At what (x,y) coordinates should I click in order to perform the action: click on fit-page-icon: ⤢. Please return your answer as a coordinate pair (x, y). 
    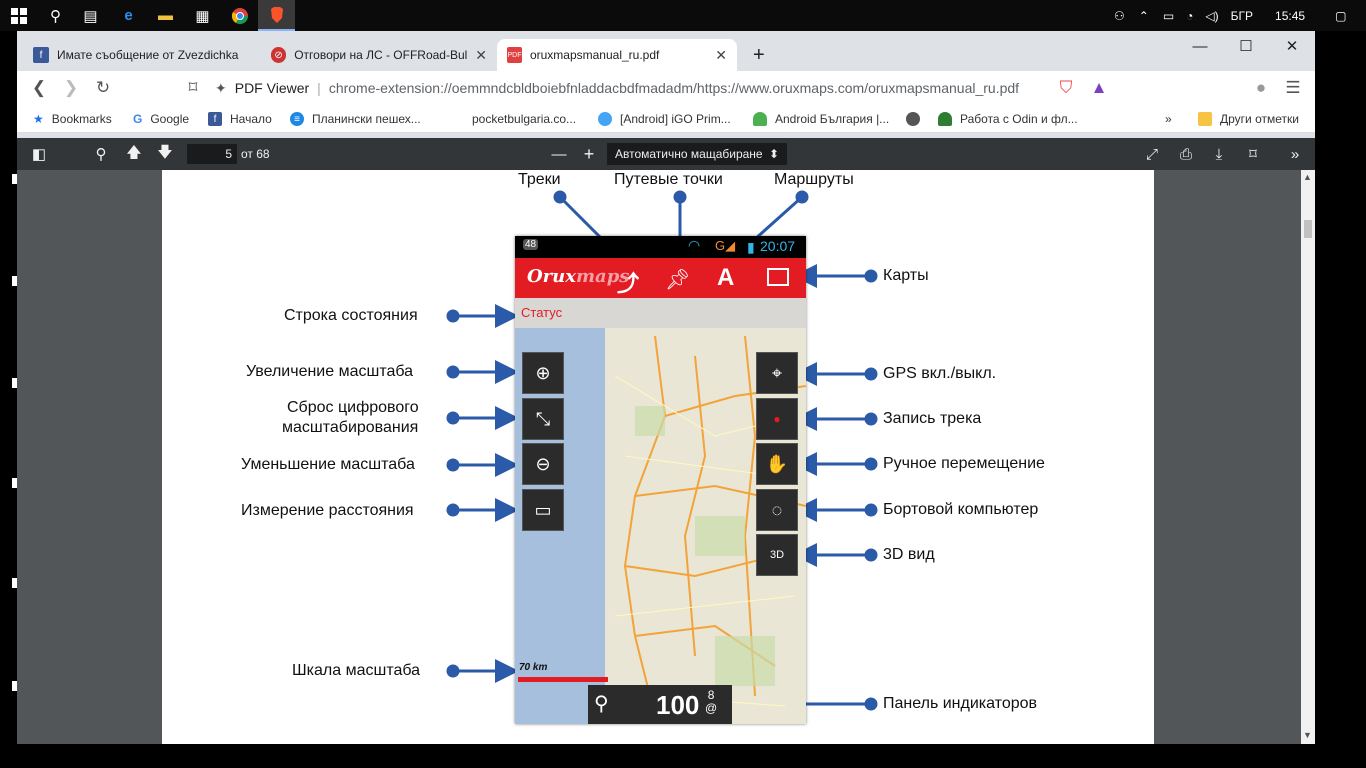
    Looking at the image, I should click on (1152, 154).